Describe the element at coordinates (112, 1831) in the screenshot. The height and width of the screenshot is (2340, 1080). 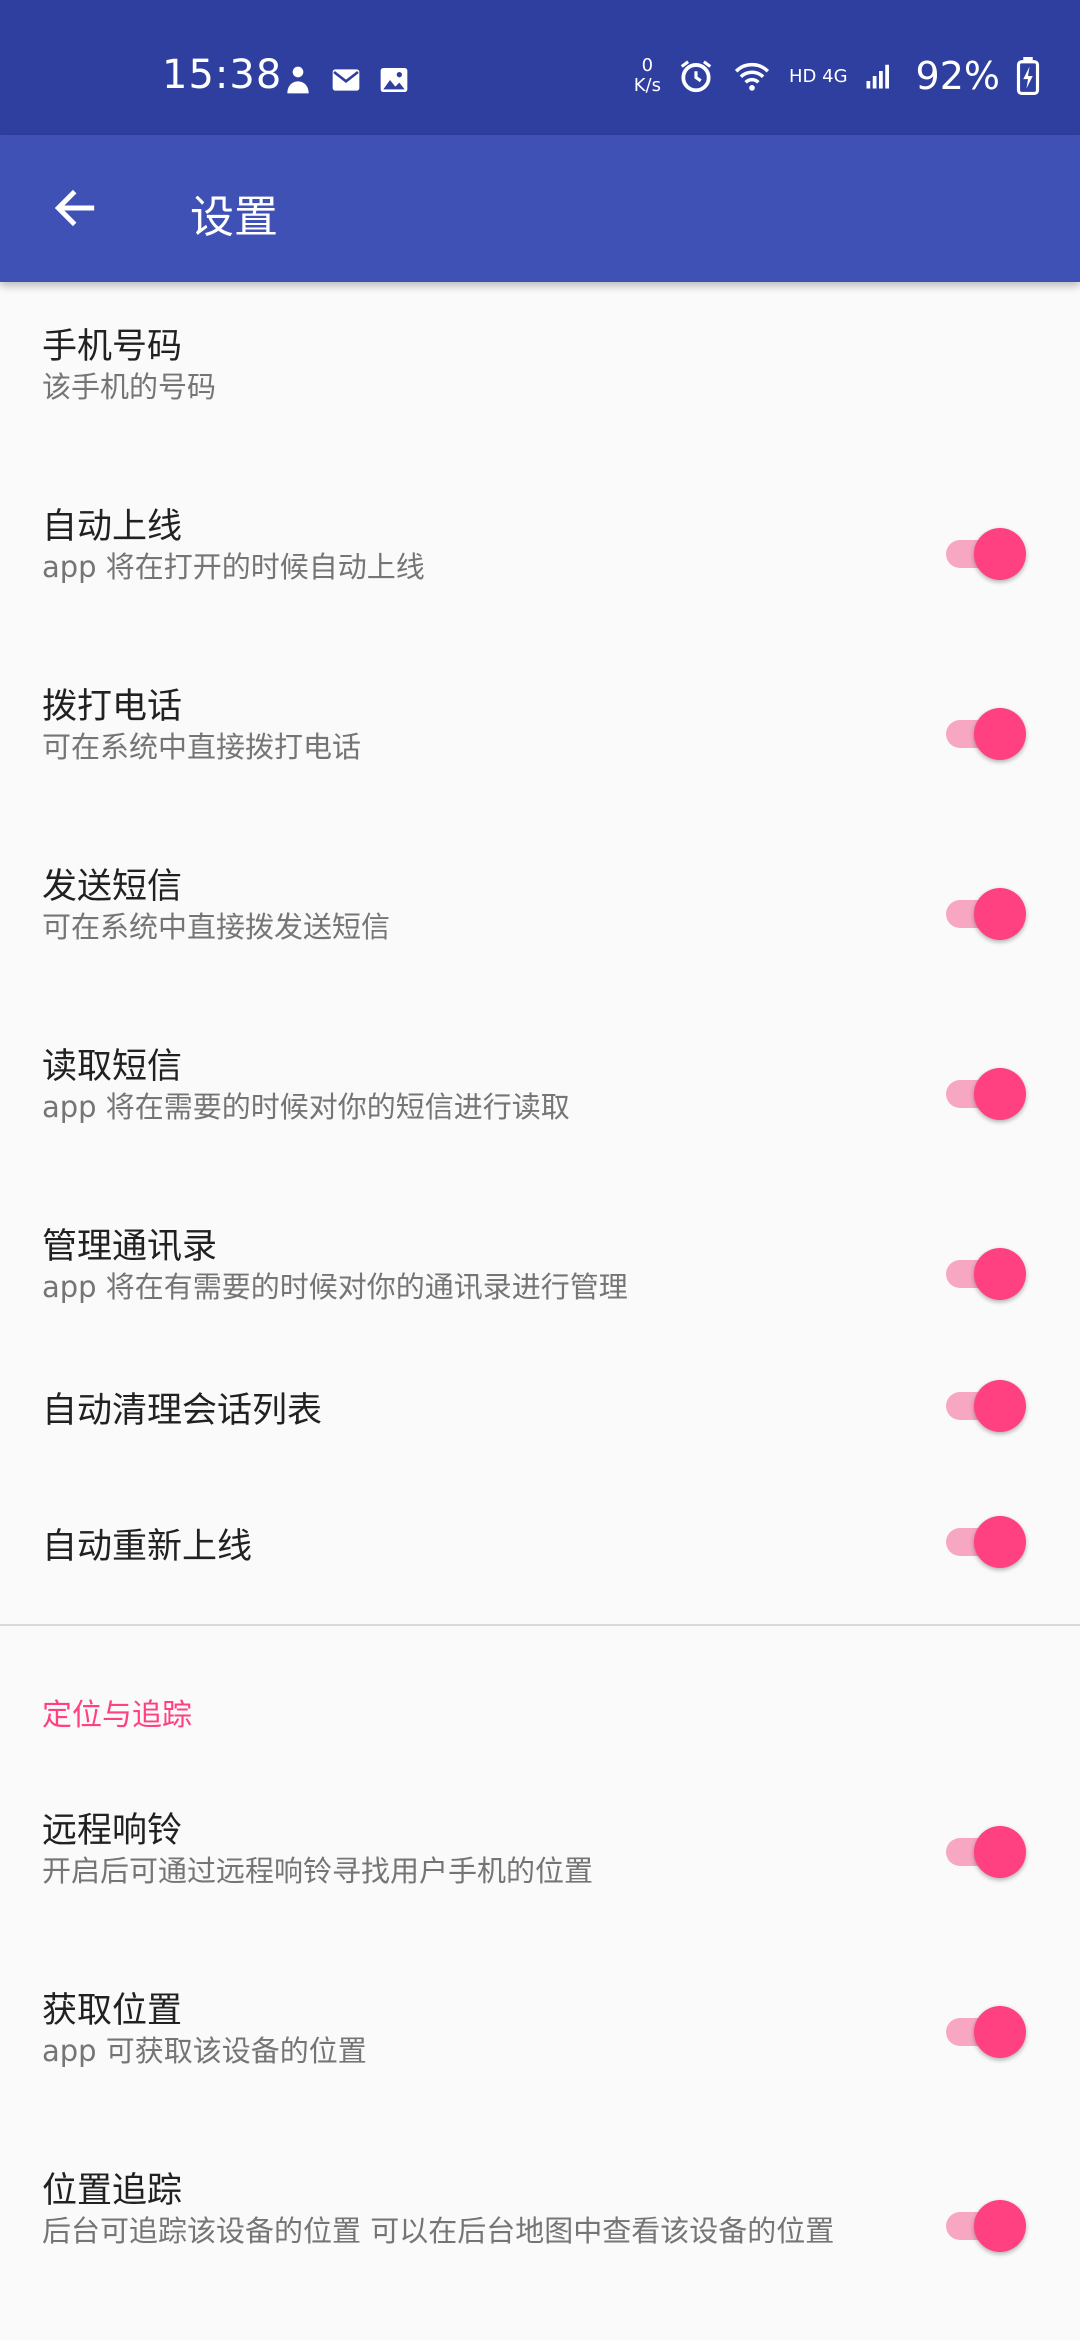
I see `setting-title: 远程响铃` at that location.